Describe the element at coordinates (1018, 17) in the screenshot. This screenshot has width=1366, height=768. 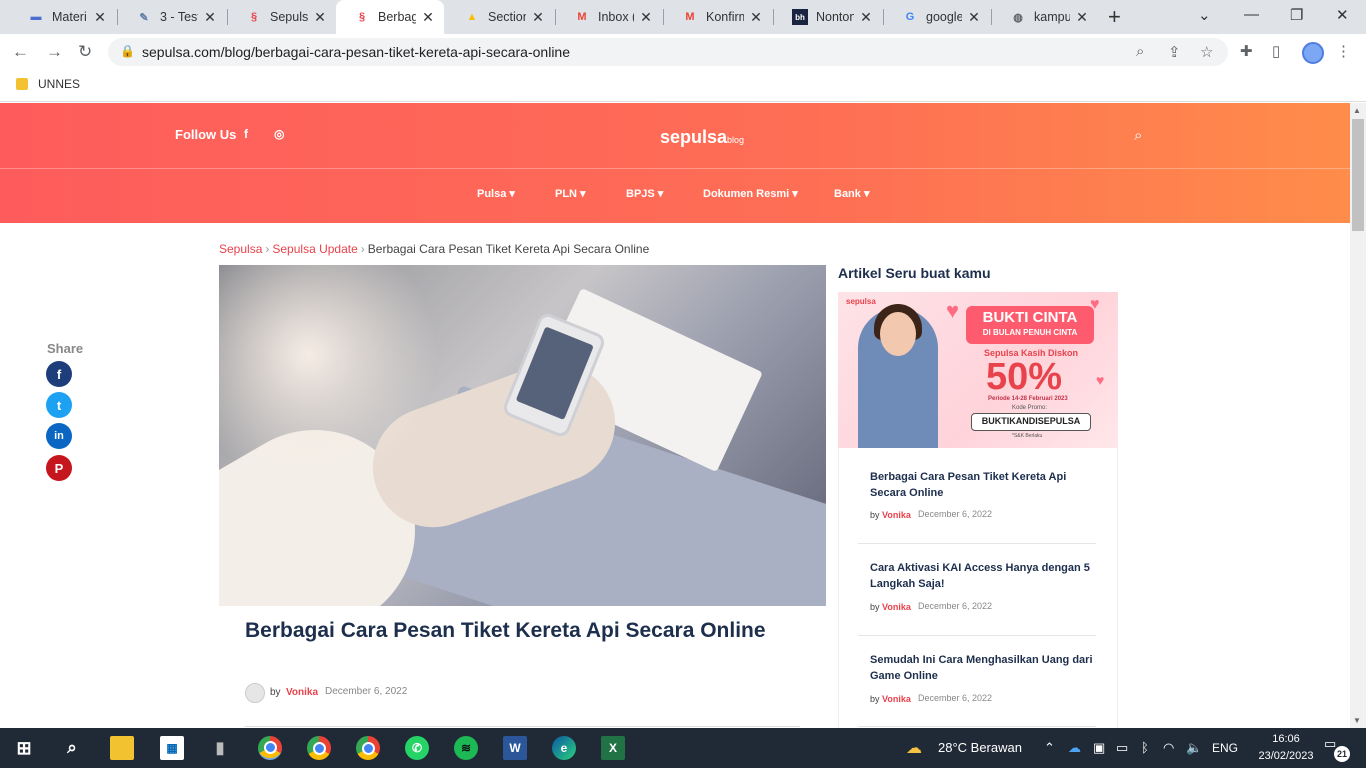
I see `globe-icon: ◍` at that location.